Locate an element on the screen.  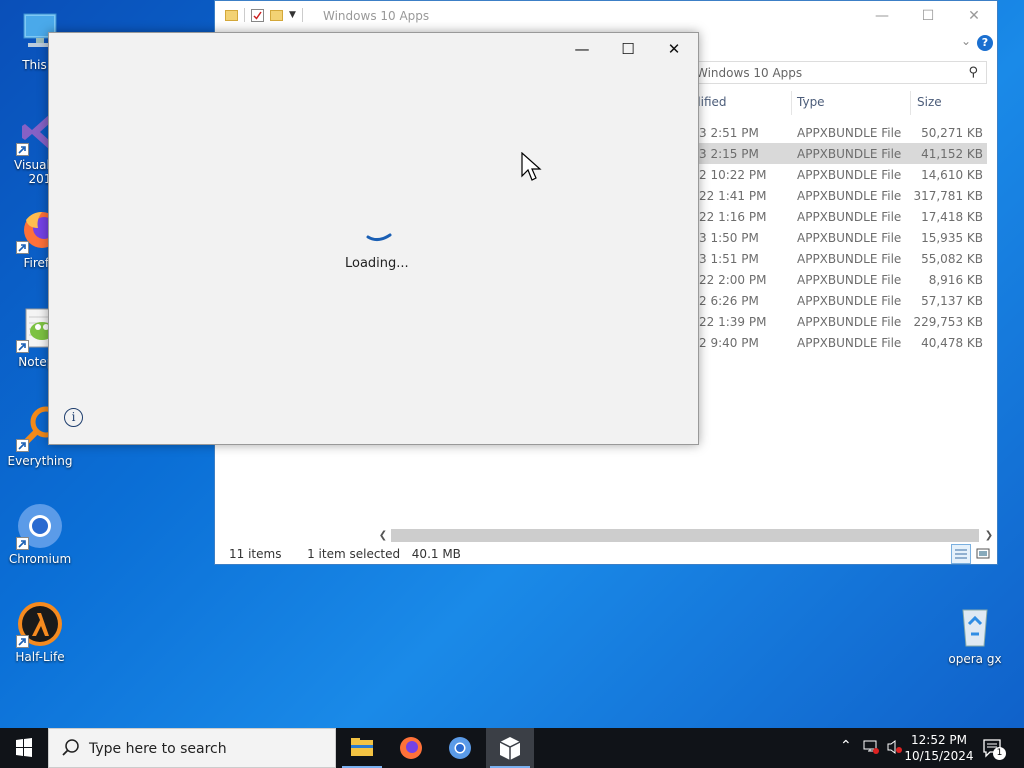
file-row: 22 1:41 PM APPXBUNDLE File 317,781 KB is located at coordinates (839, 195).